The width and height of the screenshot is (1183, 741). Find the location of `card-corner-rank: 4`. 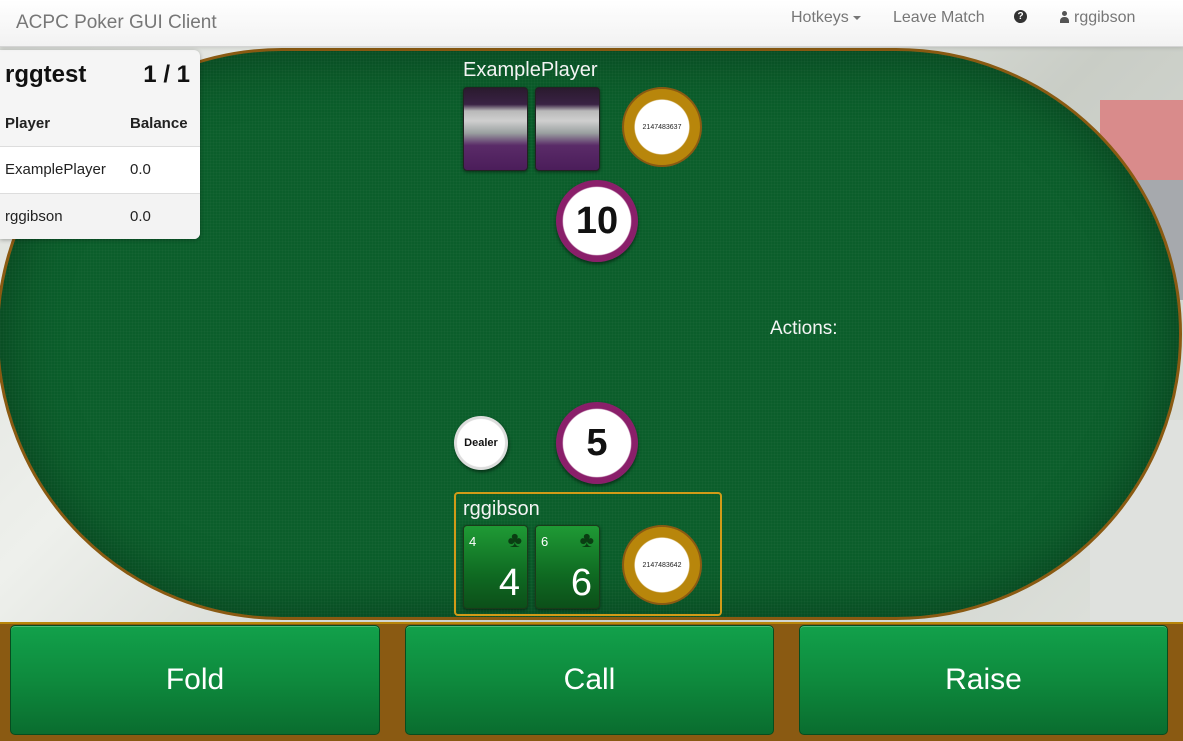

card-corner-rank: 4 is located at coordinates (473, 541).